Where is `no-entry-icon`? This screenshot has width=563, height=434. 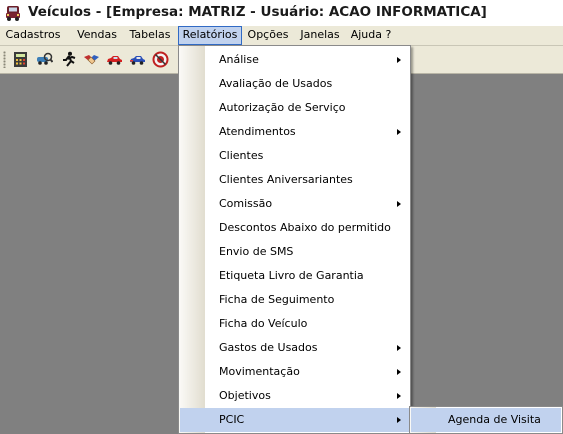
no-entry-icon is located at coordinates (160, 59).